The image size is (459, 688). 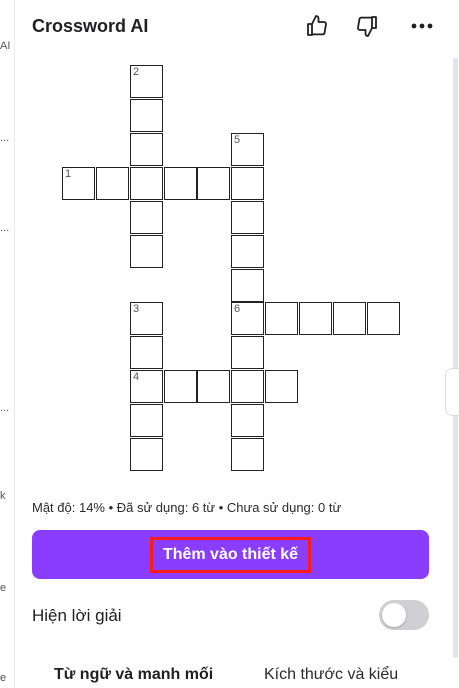 I want to click on panel-resize-handle, so click(x=452, y=392).